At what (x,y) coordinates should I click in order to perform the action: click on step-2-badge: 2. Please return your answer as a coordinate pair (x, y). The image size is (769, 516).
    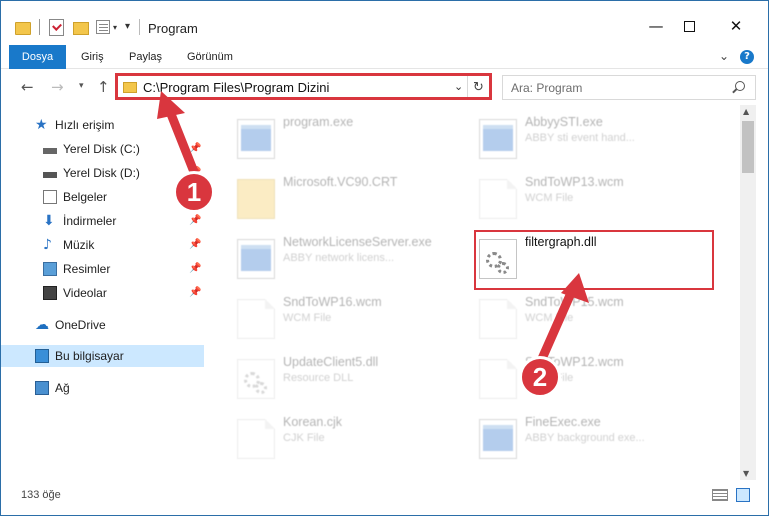
    Looking at the image, I should click on (540, 377).